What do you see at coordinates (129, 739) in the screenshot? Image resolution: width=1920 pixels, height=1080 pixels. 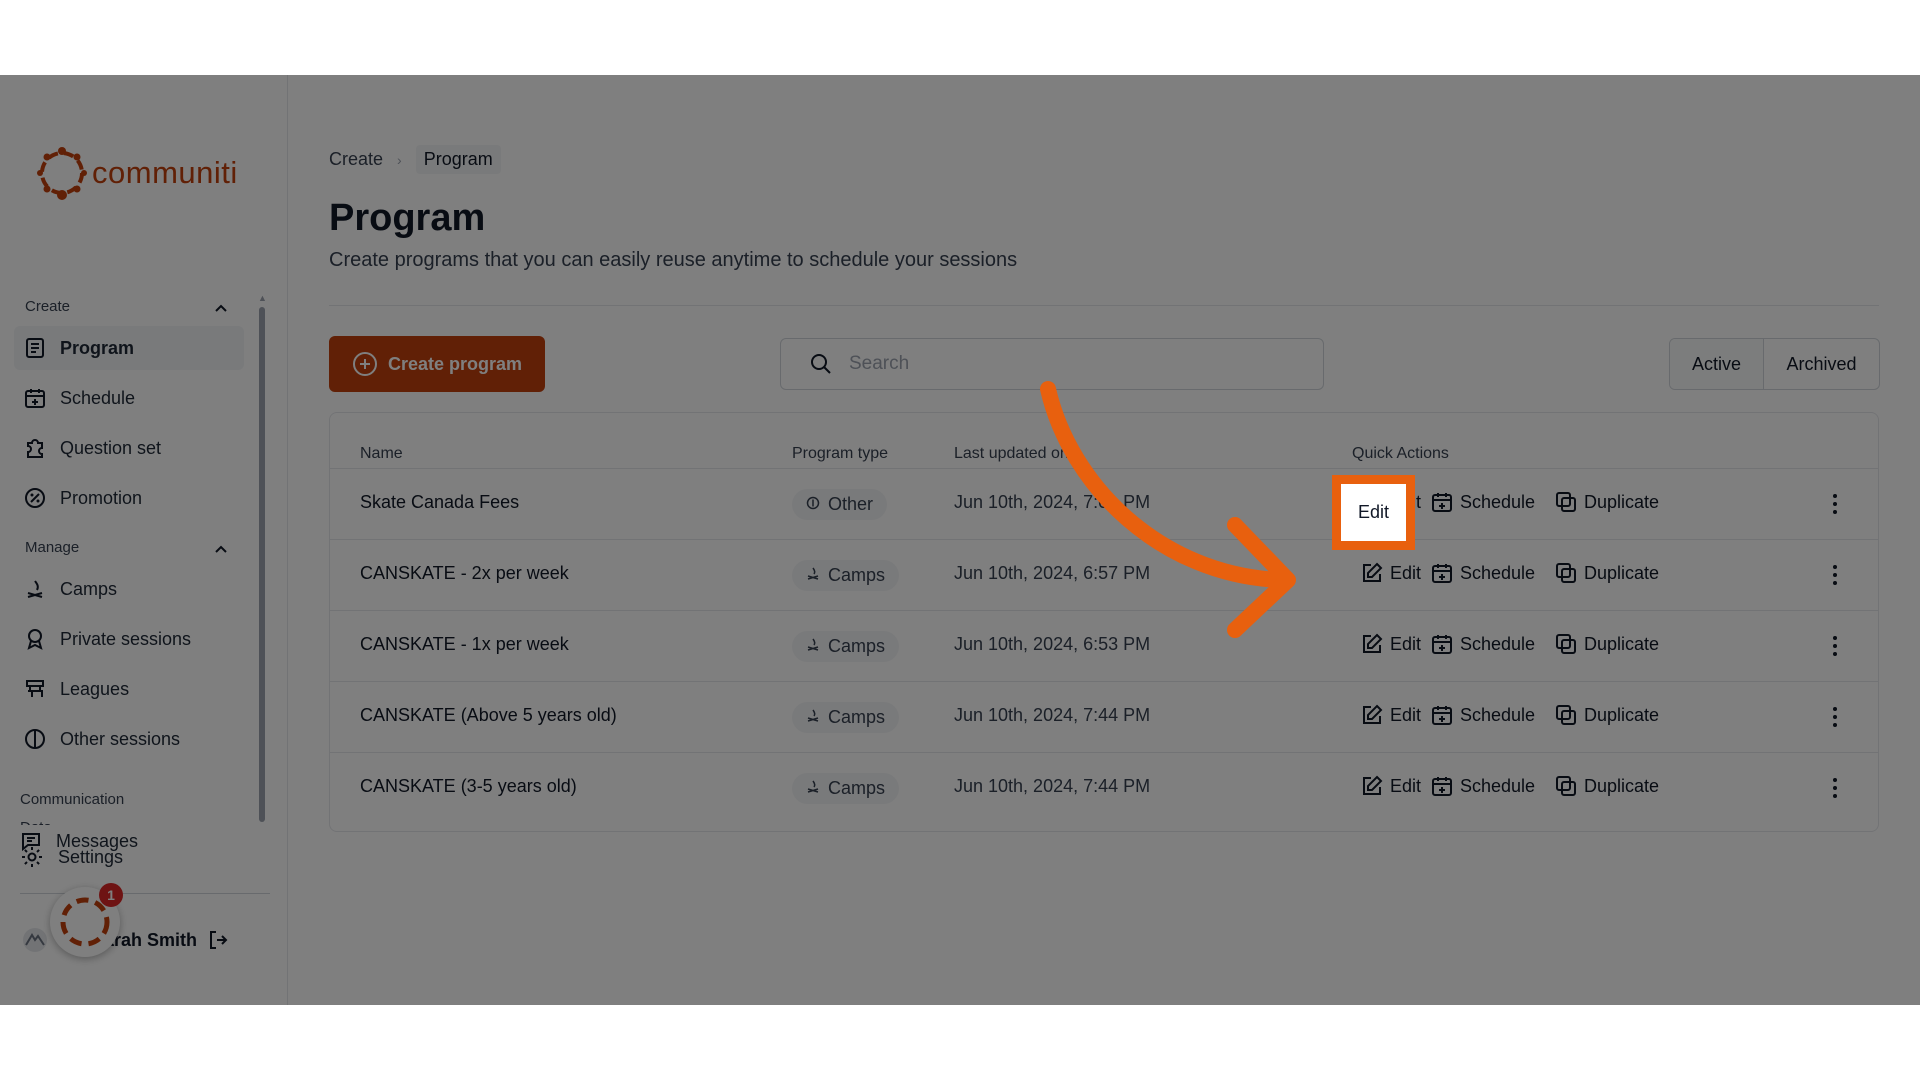 I see `sidebar-item-other-sessions: Other sessions` at bounding box center [129, 739].